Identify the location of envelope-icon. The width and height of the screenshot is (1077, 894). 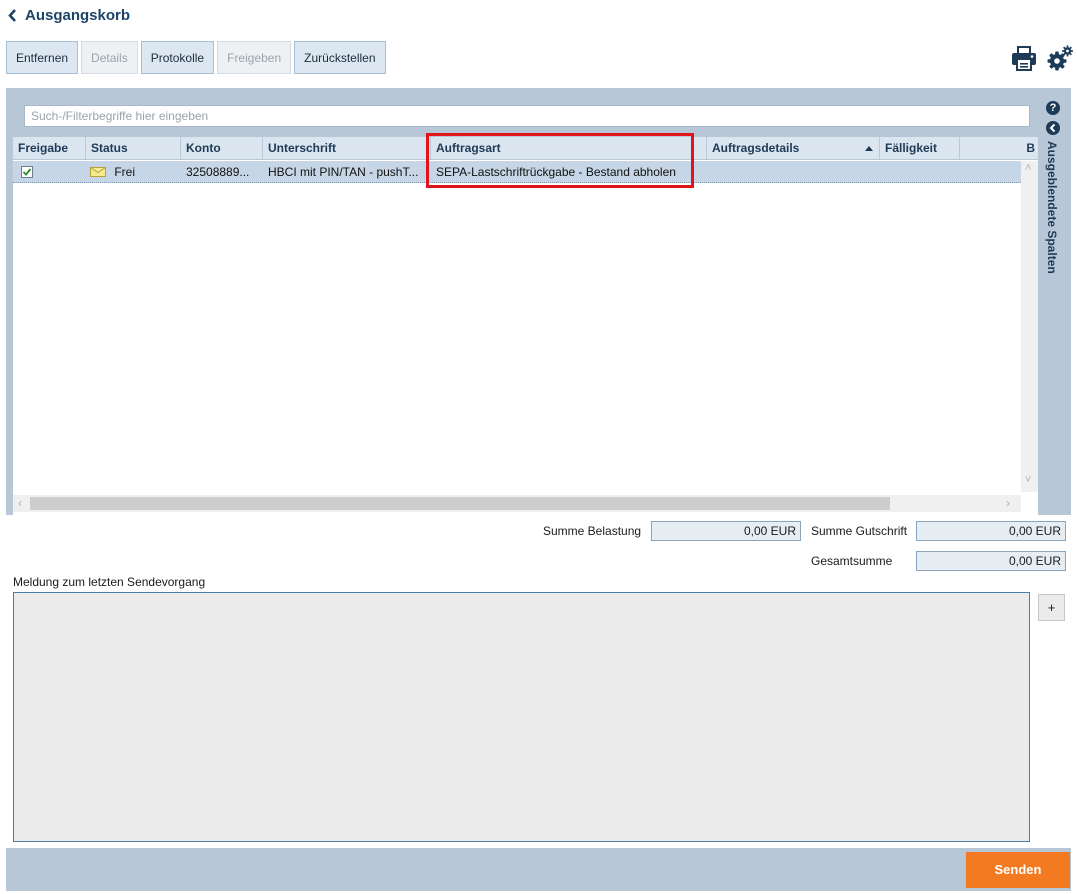
(98, 172).